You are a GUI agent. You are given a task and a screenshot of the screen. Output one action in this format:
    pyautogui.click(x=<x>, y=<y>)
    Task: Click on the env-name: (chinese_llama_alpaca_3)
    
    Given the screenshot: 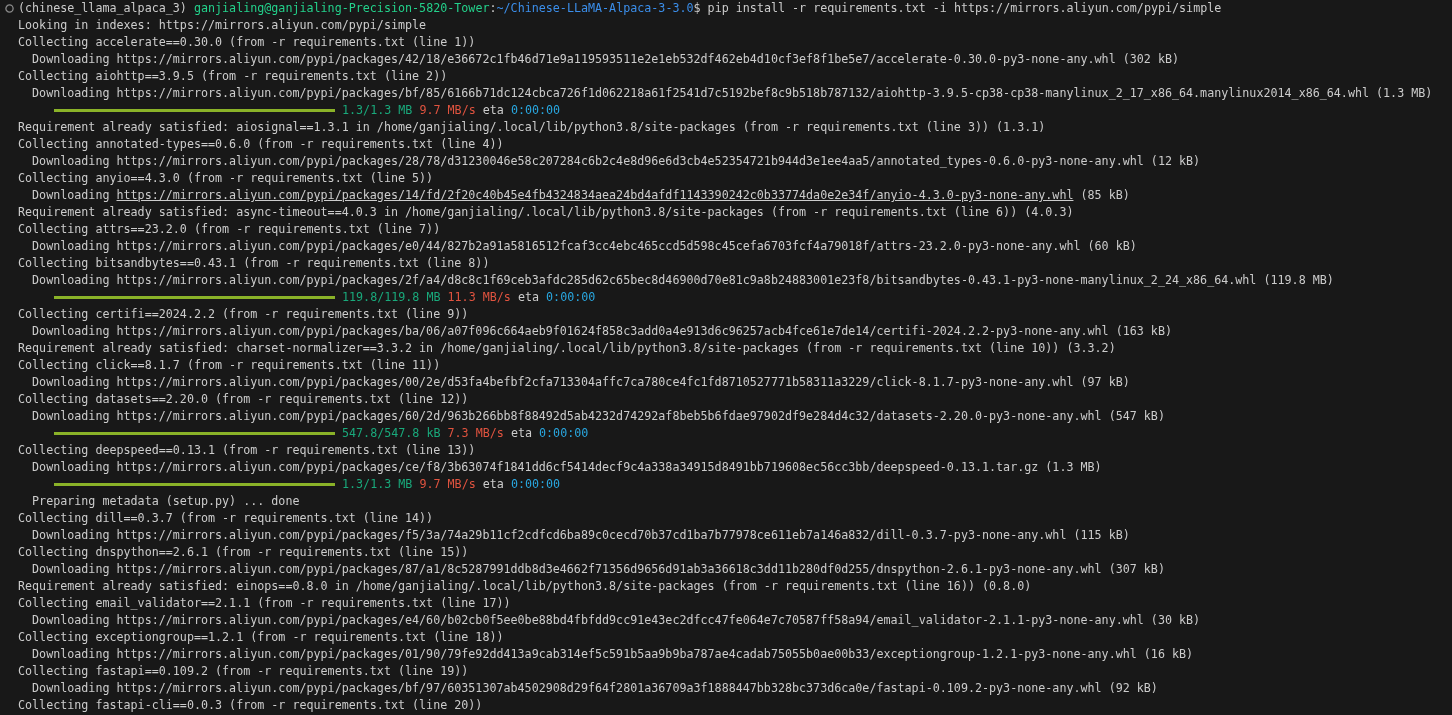 What is the action you would take?
    pyautogui.click(x=102, y=8)
    